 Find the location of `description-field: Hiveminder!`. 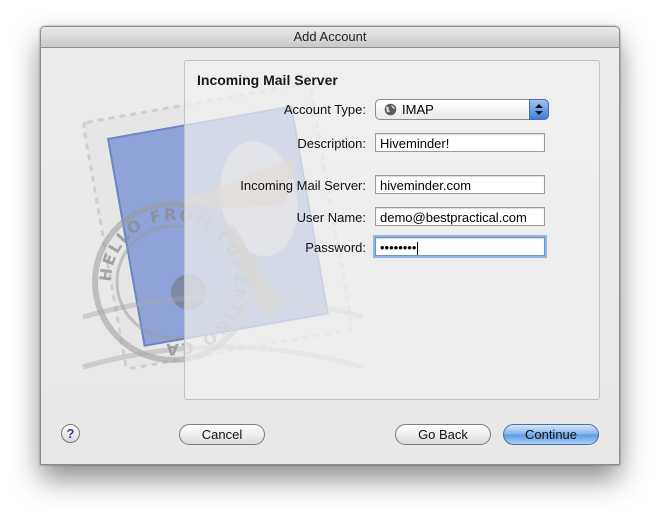

description-field: Hiveminder! is located at coordinates (460, 142).